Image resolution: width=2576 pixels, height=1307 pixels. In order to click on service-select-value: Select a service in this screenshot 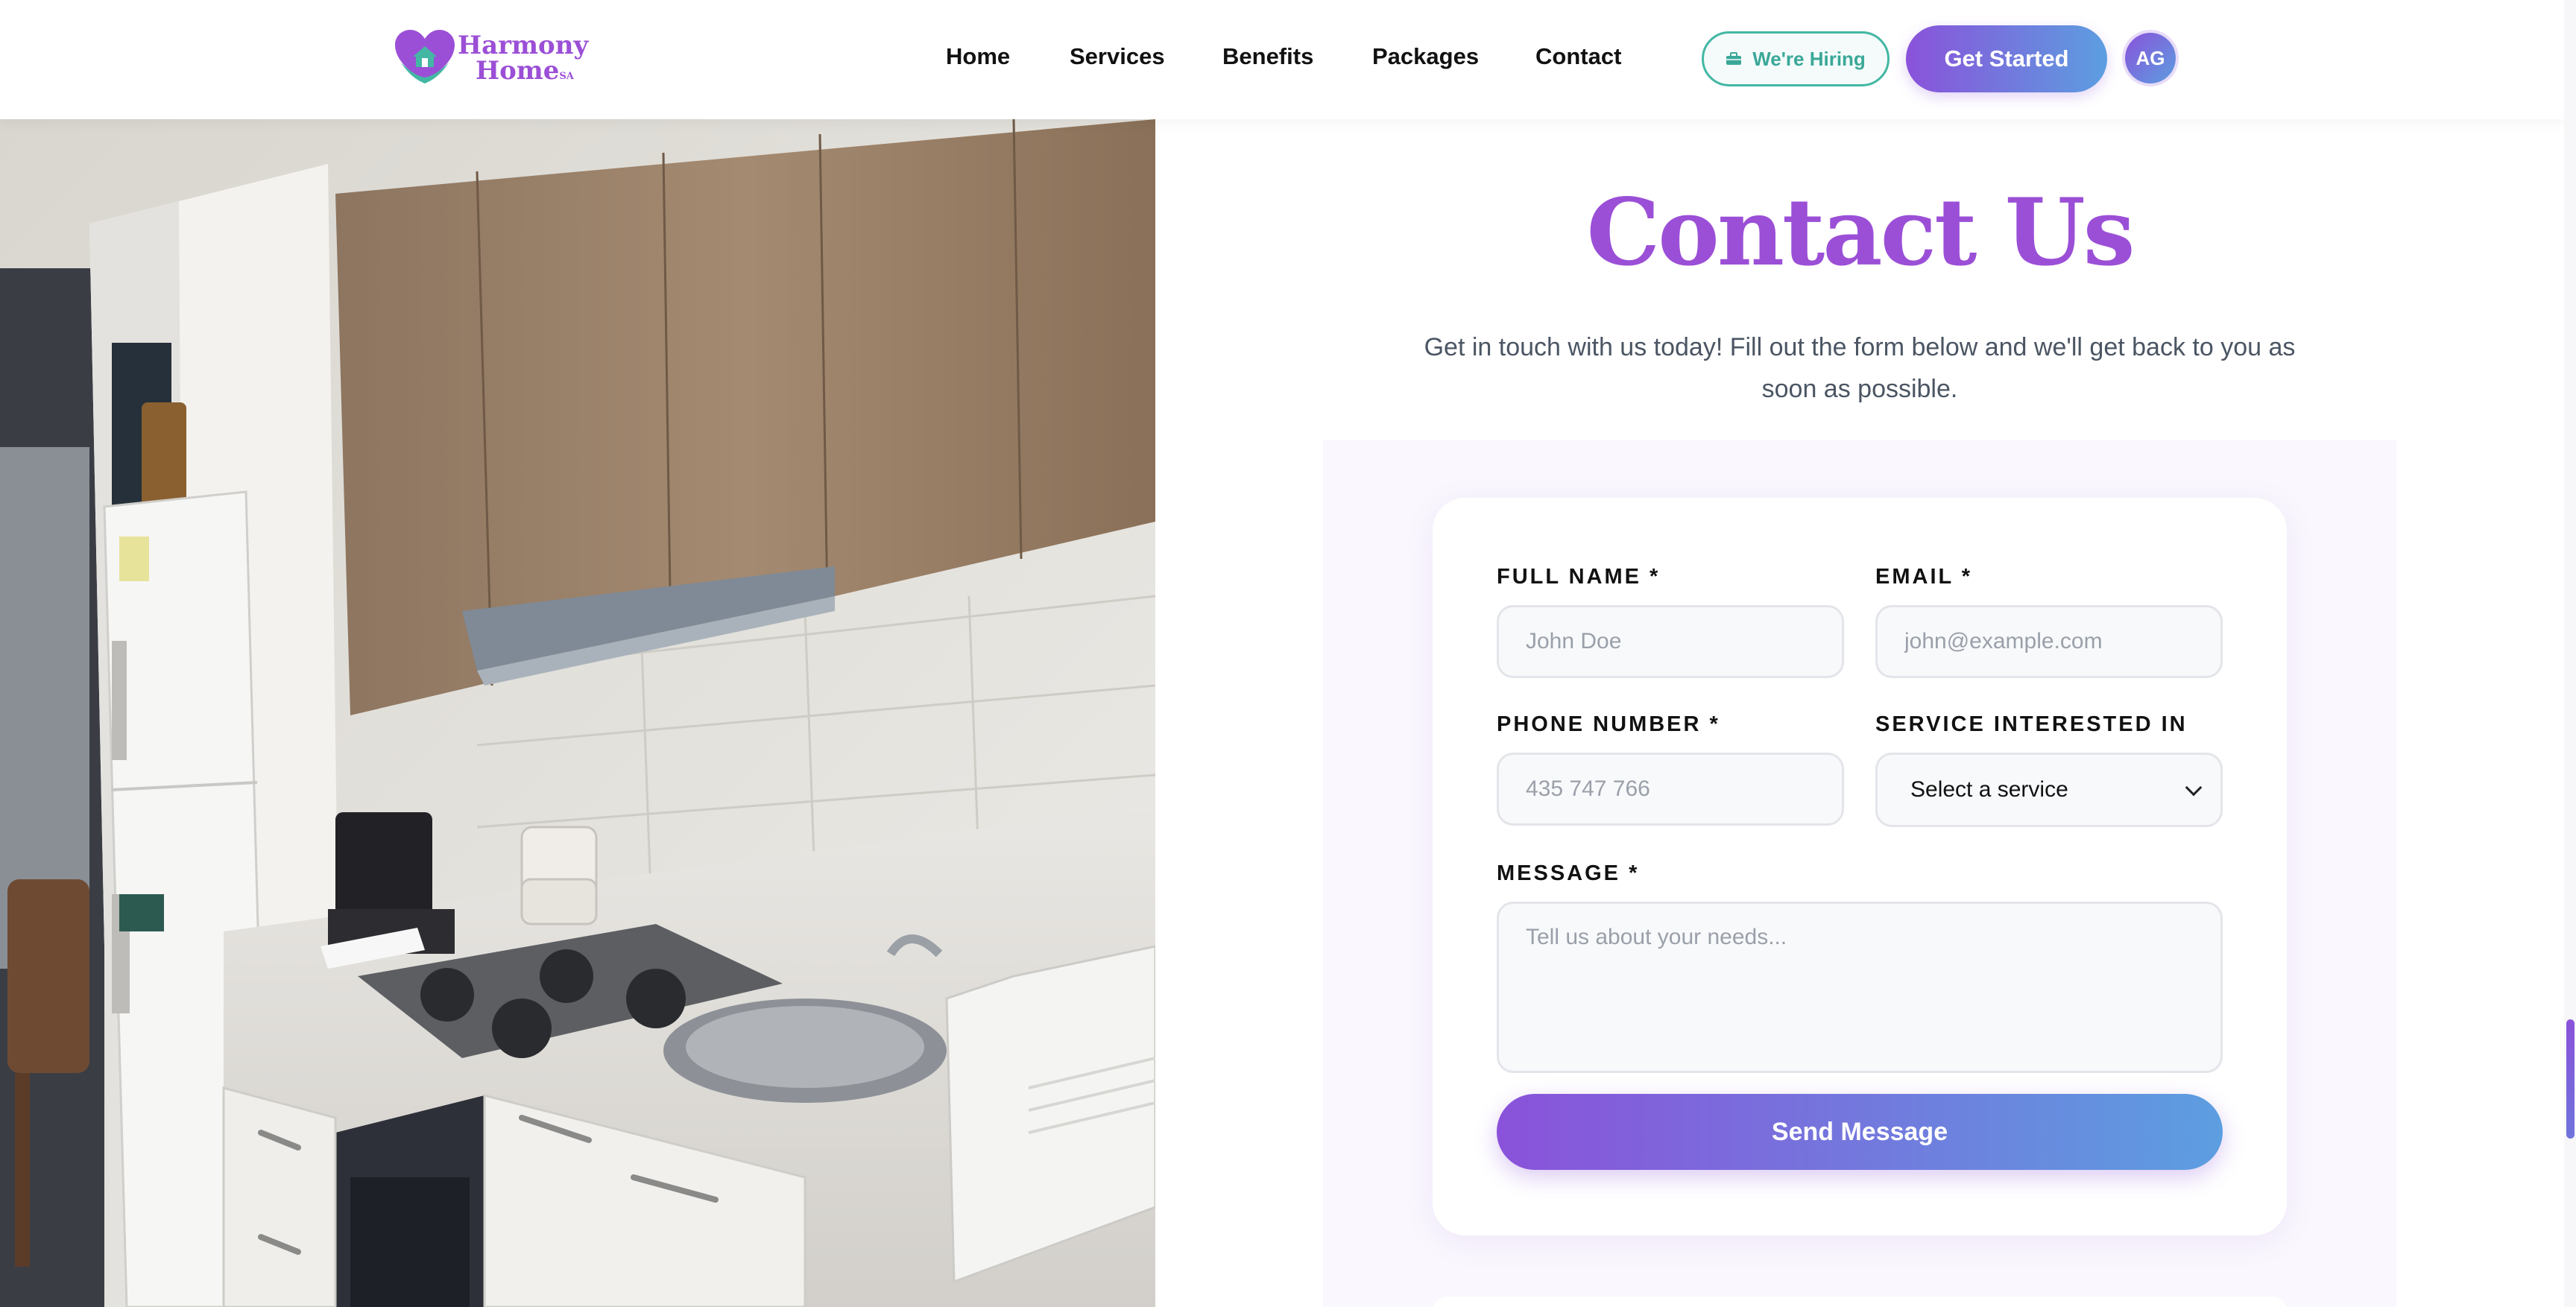, I will do `click(1989, 790)`.